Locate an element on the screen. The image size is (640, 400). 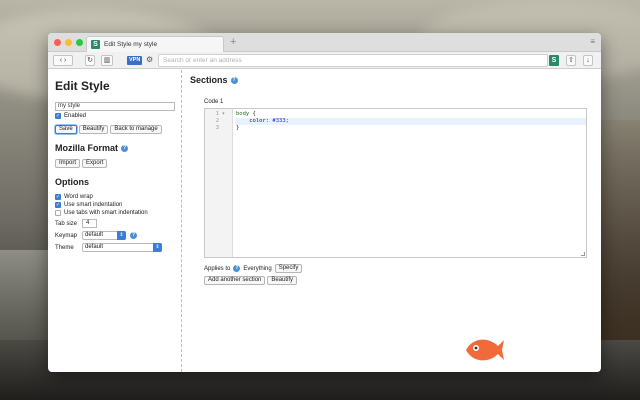
keymap-row: Keymap default ⇕ ? is located at coordinates (114, 235).